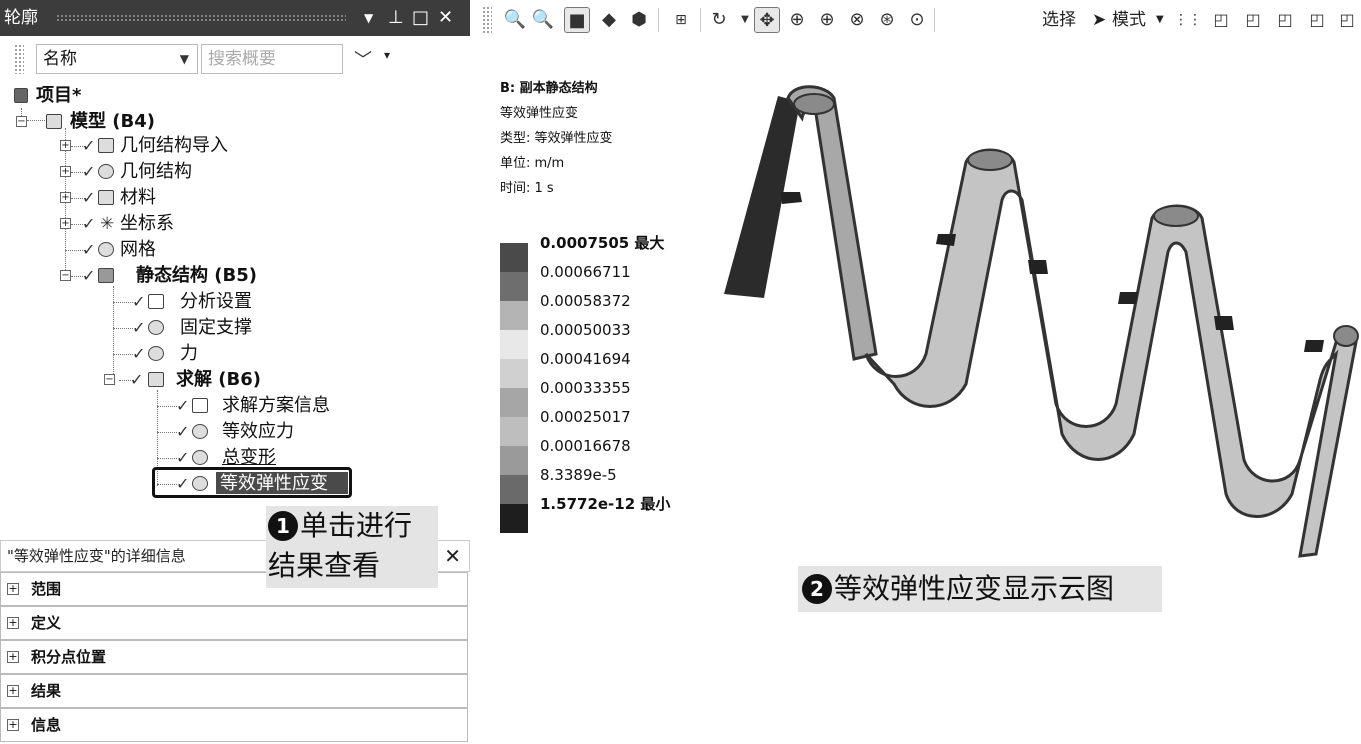  What do you see at coordinates (189, 353) in the screenshot?
I see `tree-item-label: 力` at bounding box center [189, 353].